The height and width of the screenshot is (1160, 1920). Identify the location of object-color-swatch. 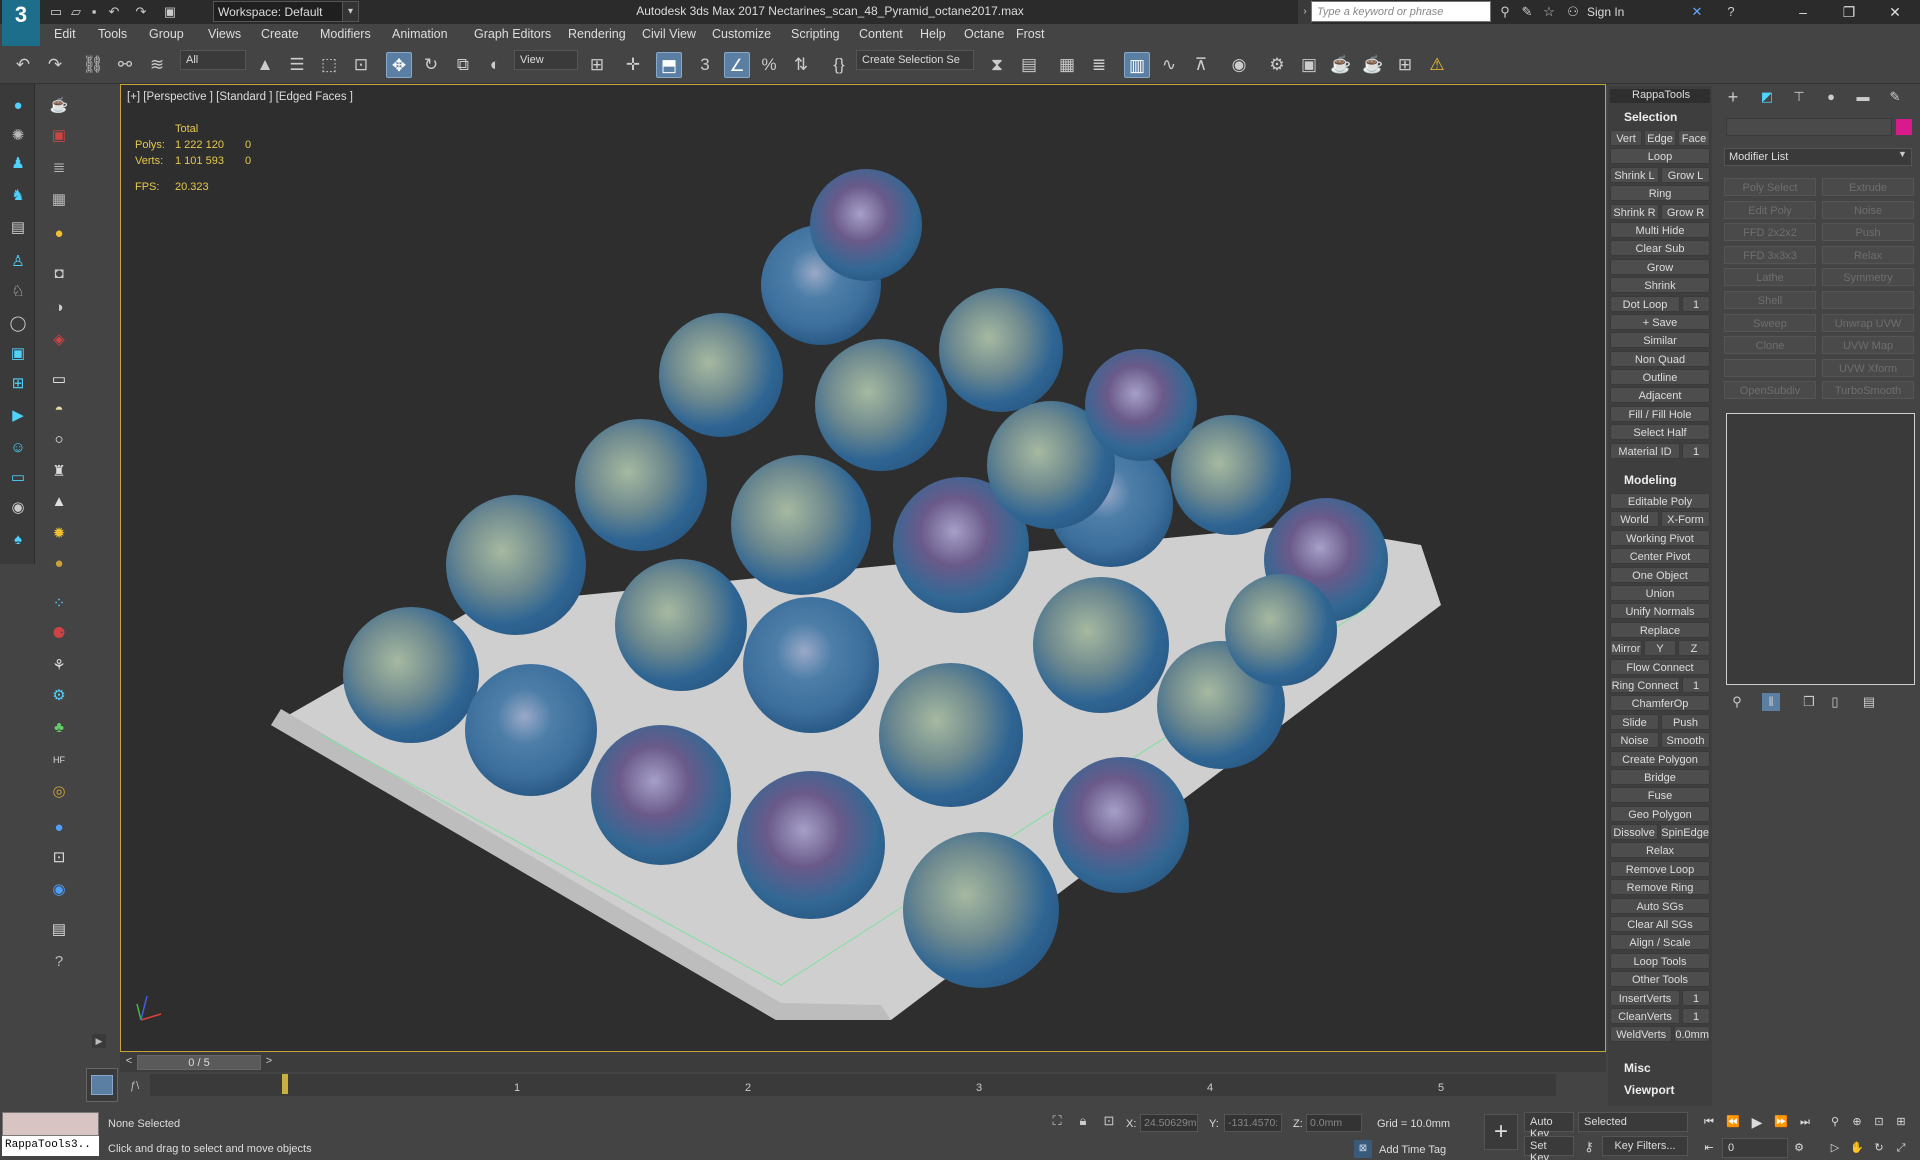
(1904, 127).